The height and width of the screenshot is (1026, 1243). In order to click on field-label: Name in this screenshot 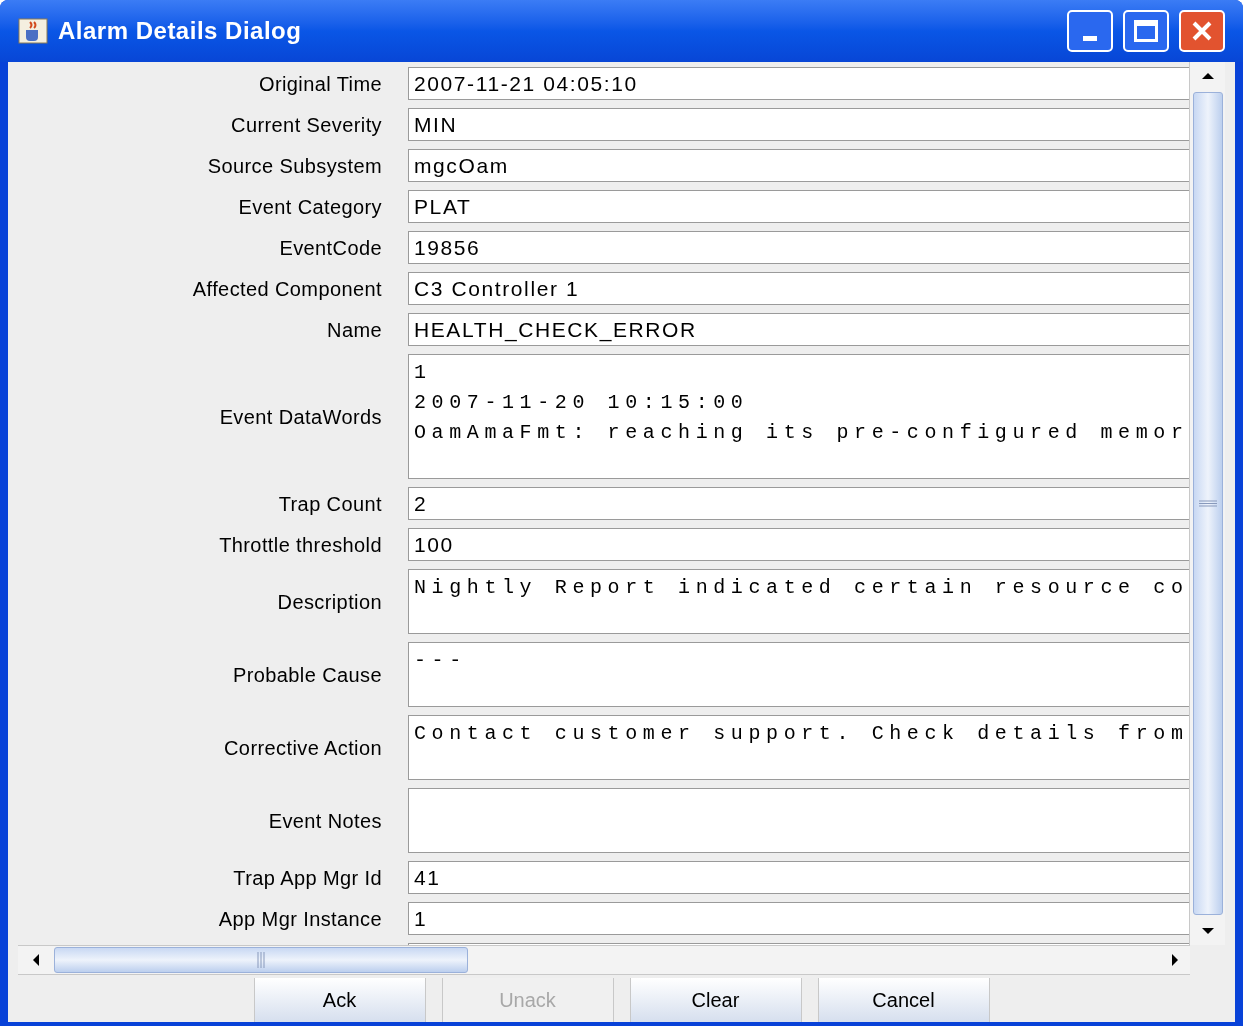, I will do `click(354, 330)`.